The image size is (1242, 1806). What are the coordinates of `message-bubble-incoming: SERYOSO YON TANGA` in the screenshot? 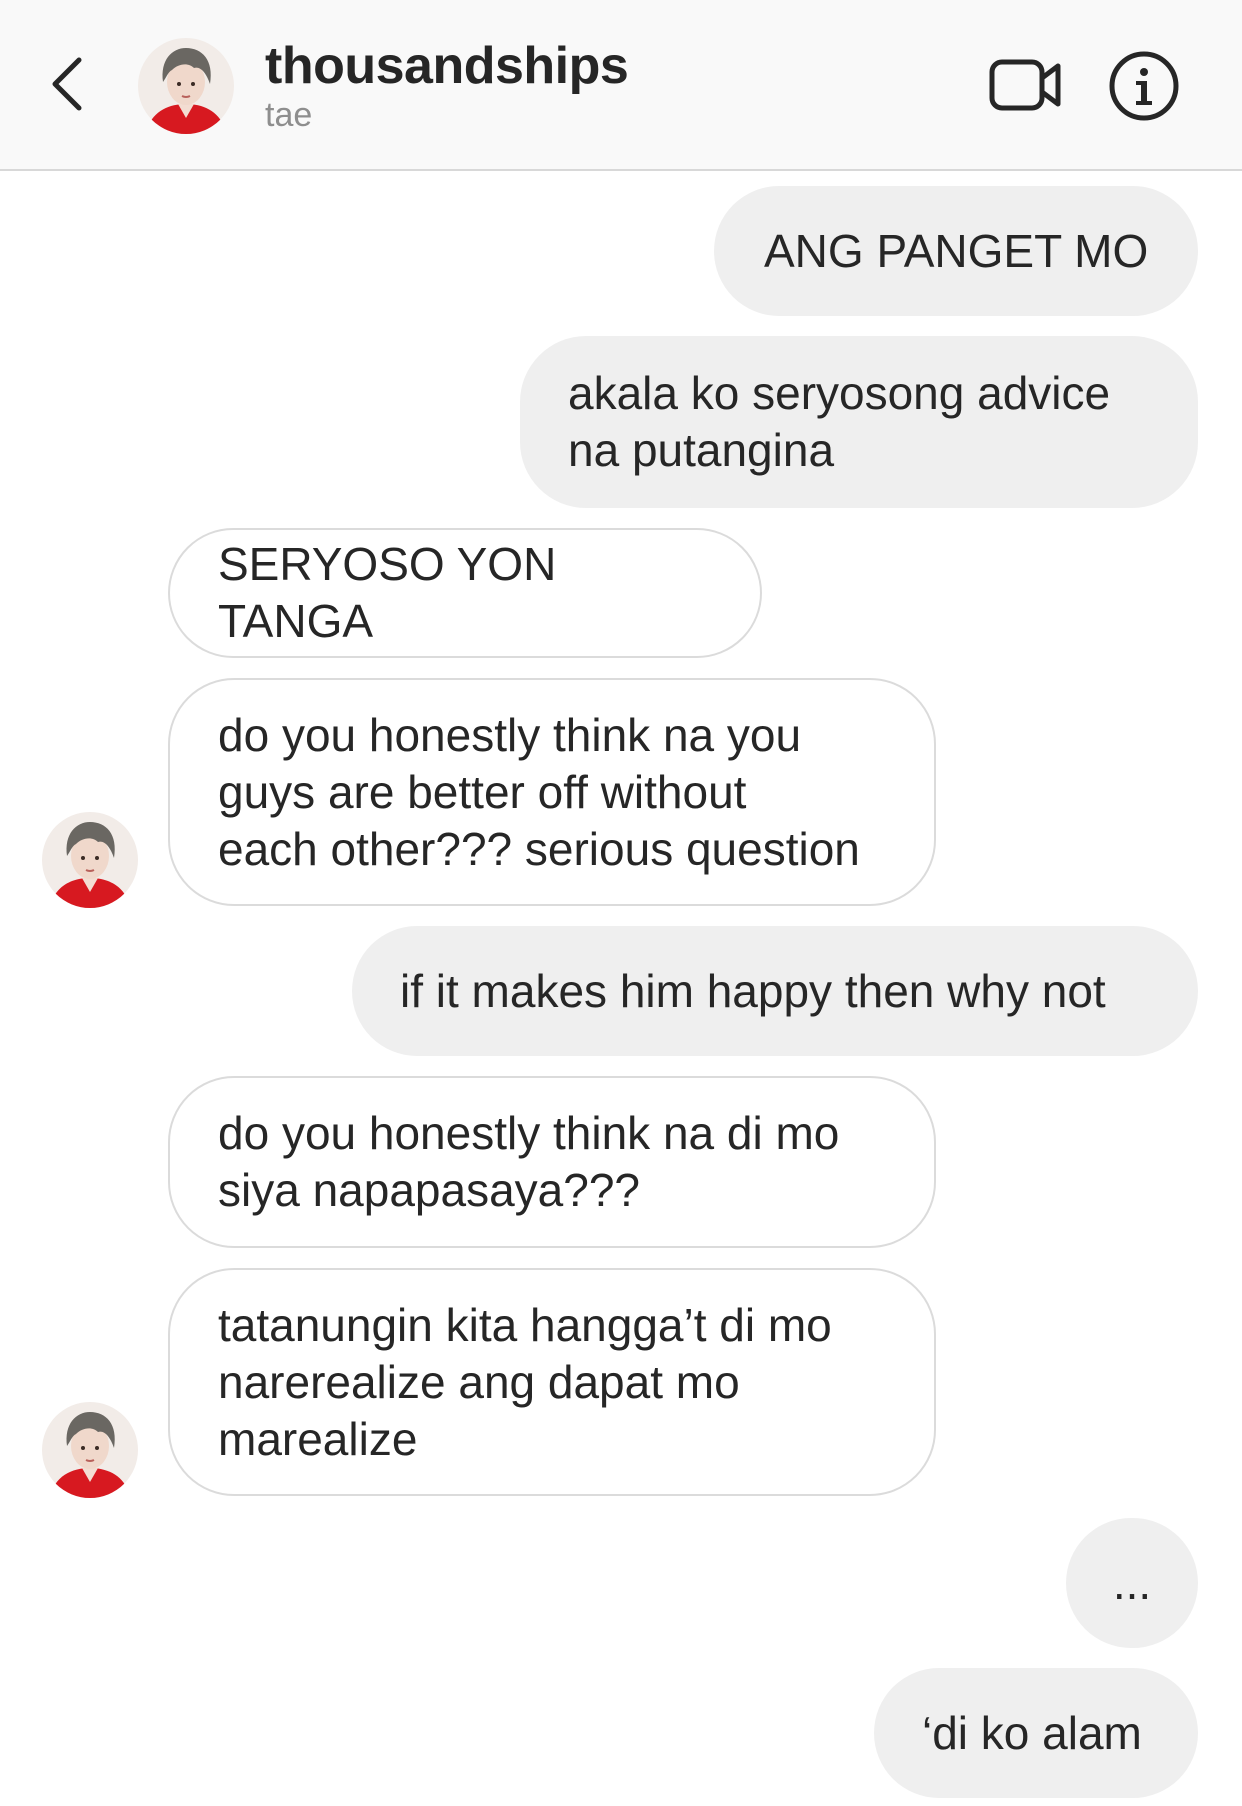 It's located at (465, 593).